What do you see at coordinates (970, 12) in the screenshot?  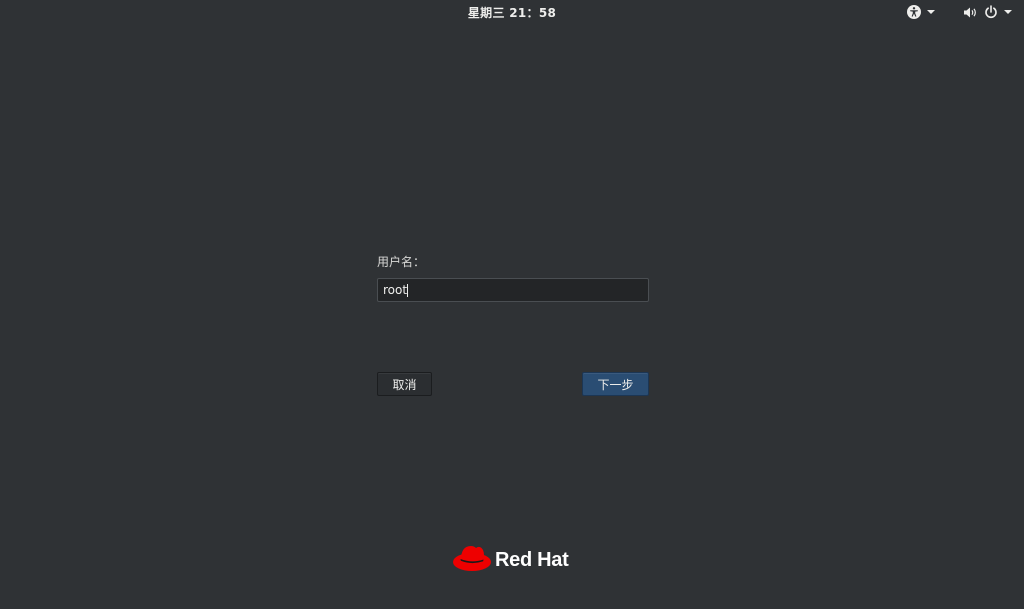 I see `volume-icon` at bounding box center [970, 12].